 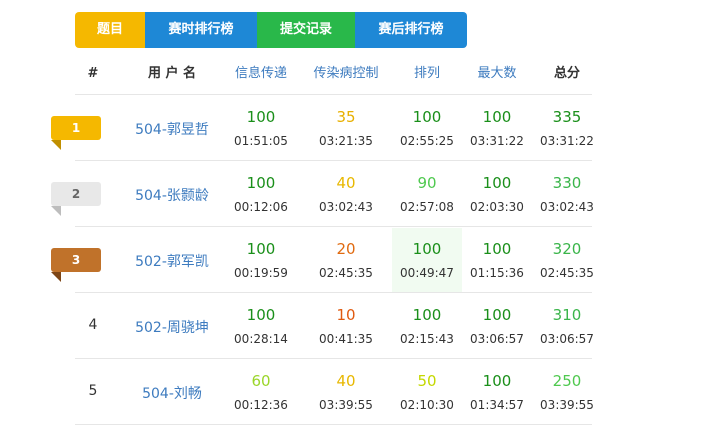 What do you see at coordinates (76, 260) in the screenshot?
I see `rank-number: 3` at bounding box center [76, 260].